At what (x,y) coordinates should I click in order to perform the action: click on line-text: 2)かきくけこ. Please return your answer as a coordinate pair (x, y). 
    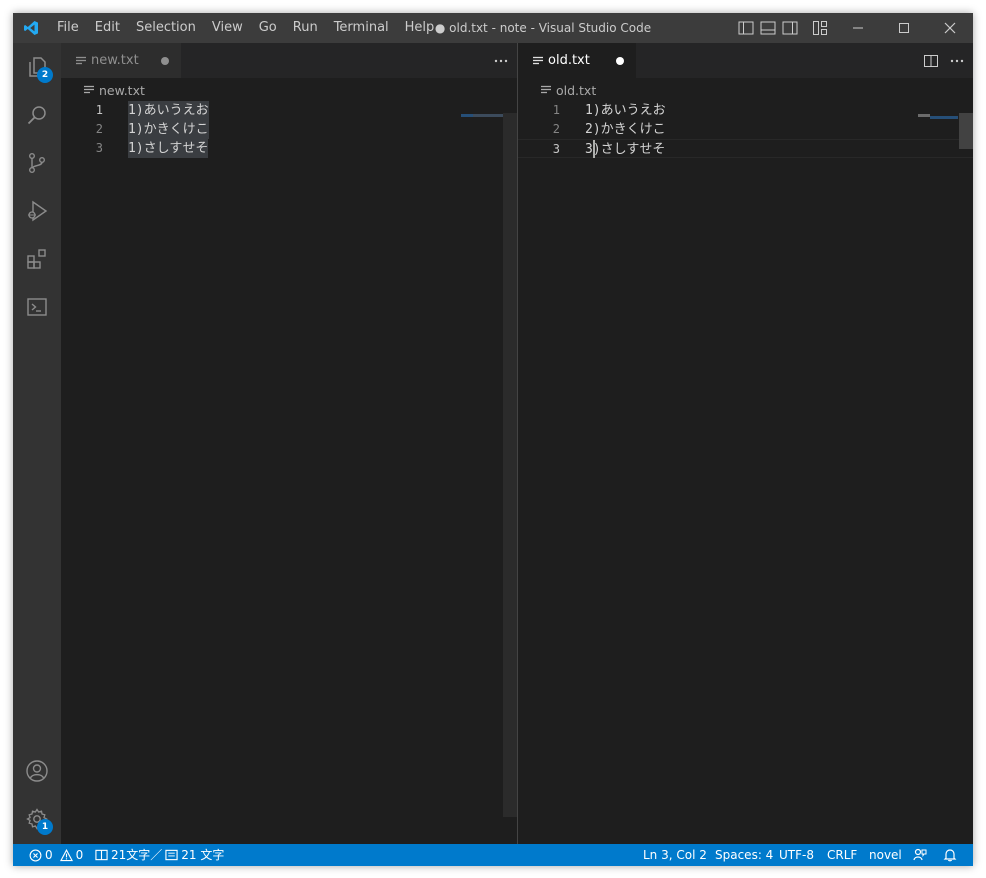
    Looking at the image, I should click on (625, 129).